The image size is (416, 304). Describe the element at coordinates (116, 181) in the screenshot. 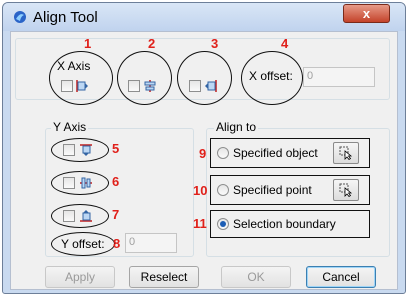

I see `annotation-6: 6` at that location.